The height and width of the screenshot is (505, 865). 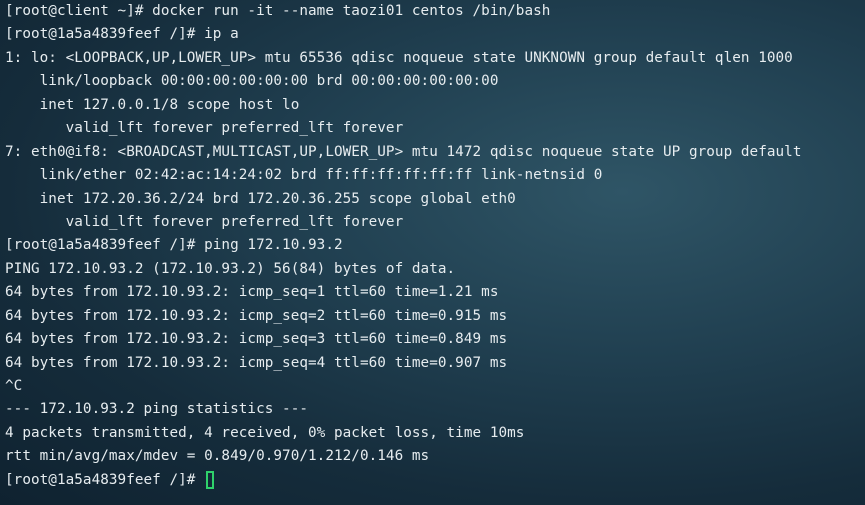 What do you see at coordinates (157, 409) in the screenshot?
I see `terminal-line: --- 172.10.93.2 ping statistics ---` at bounding box center [157, 409].